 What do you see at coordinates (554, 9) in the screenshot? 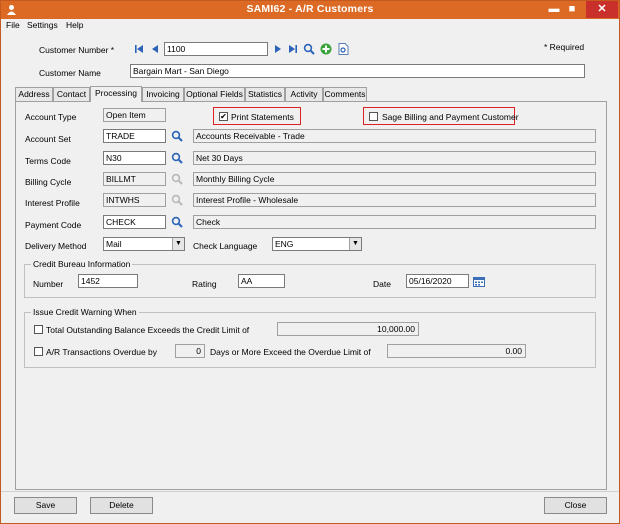
I see `minimize-button: ▬` at bounding box center [554, 9].